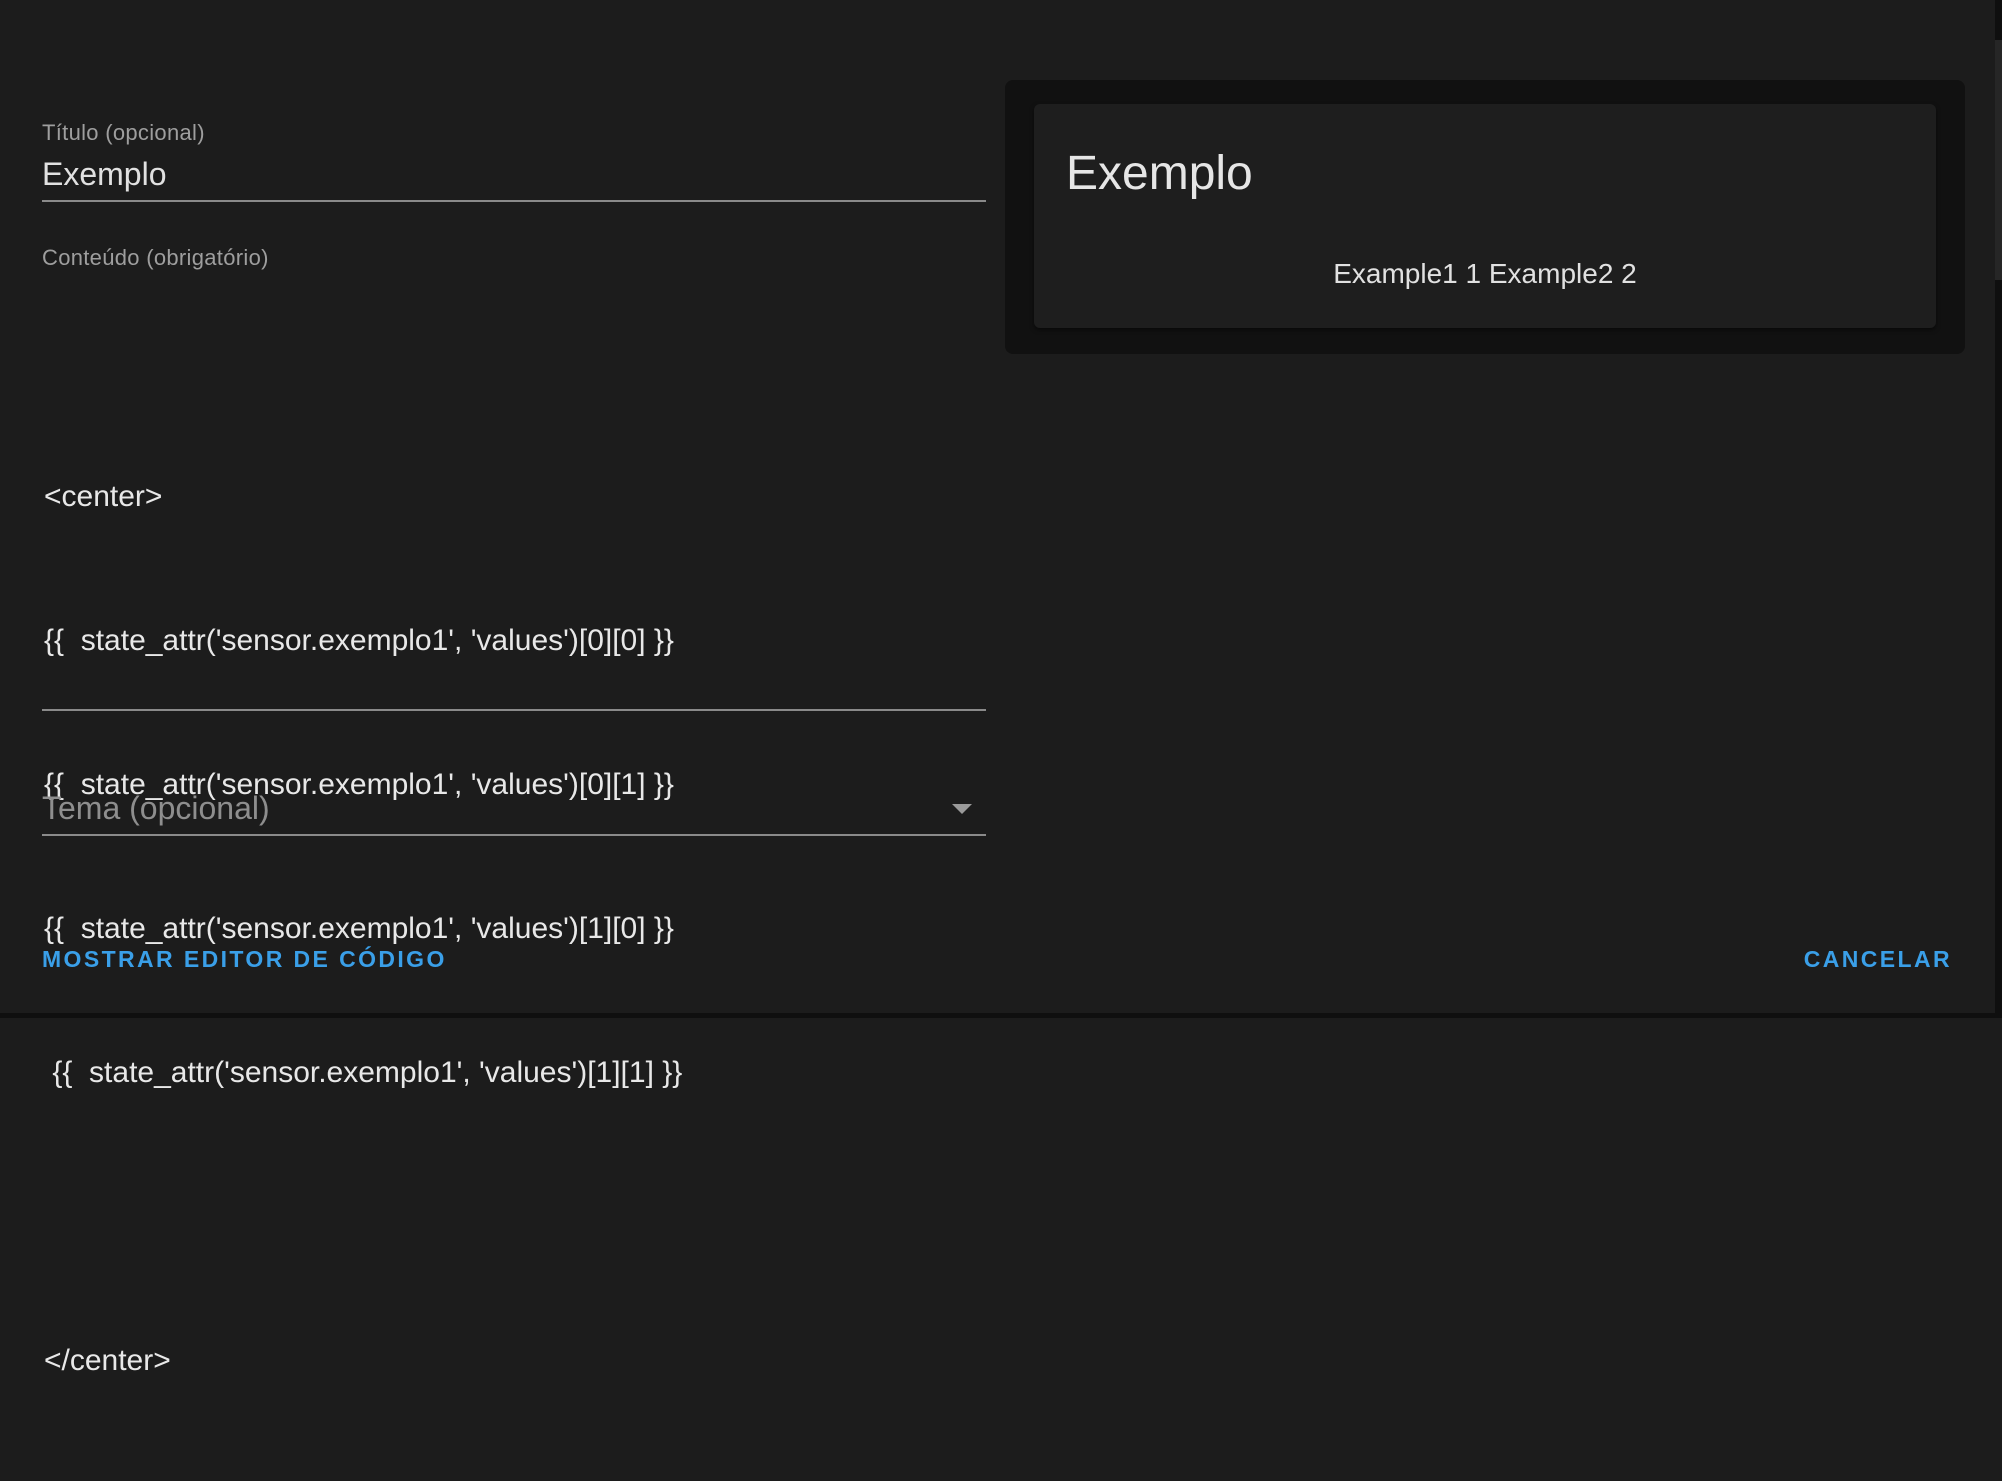  I want to click on title-field: Título (opcional) Exemplo, so click(514, 161).